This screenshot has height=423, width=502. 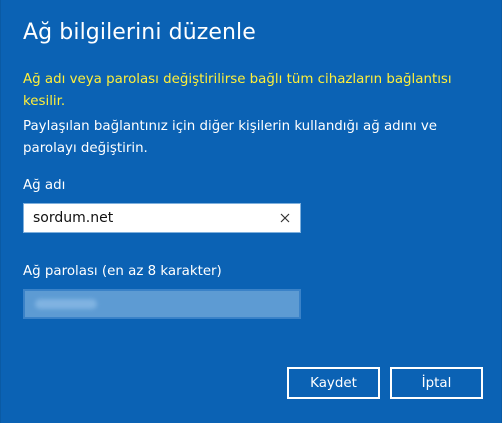 What do you see at coordinates (162, 218) in the screenshot?
I see `network-name-input: sordum.net` at bounding box center [162, 218].